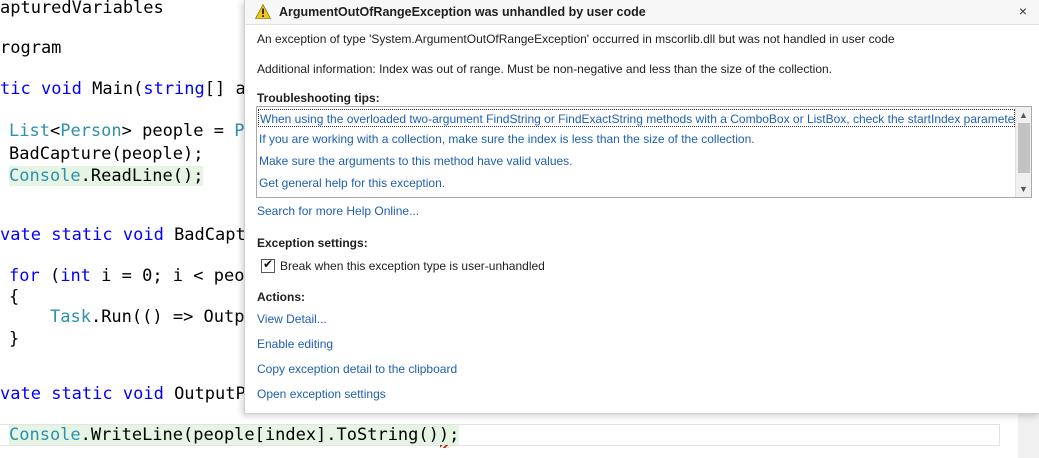  Describe the element at coordinates (263, 11) in the screenshot. I see `warning-icon` at that location.